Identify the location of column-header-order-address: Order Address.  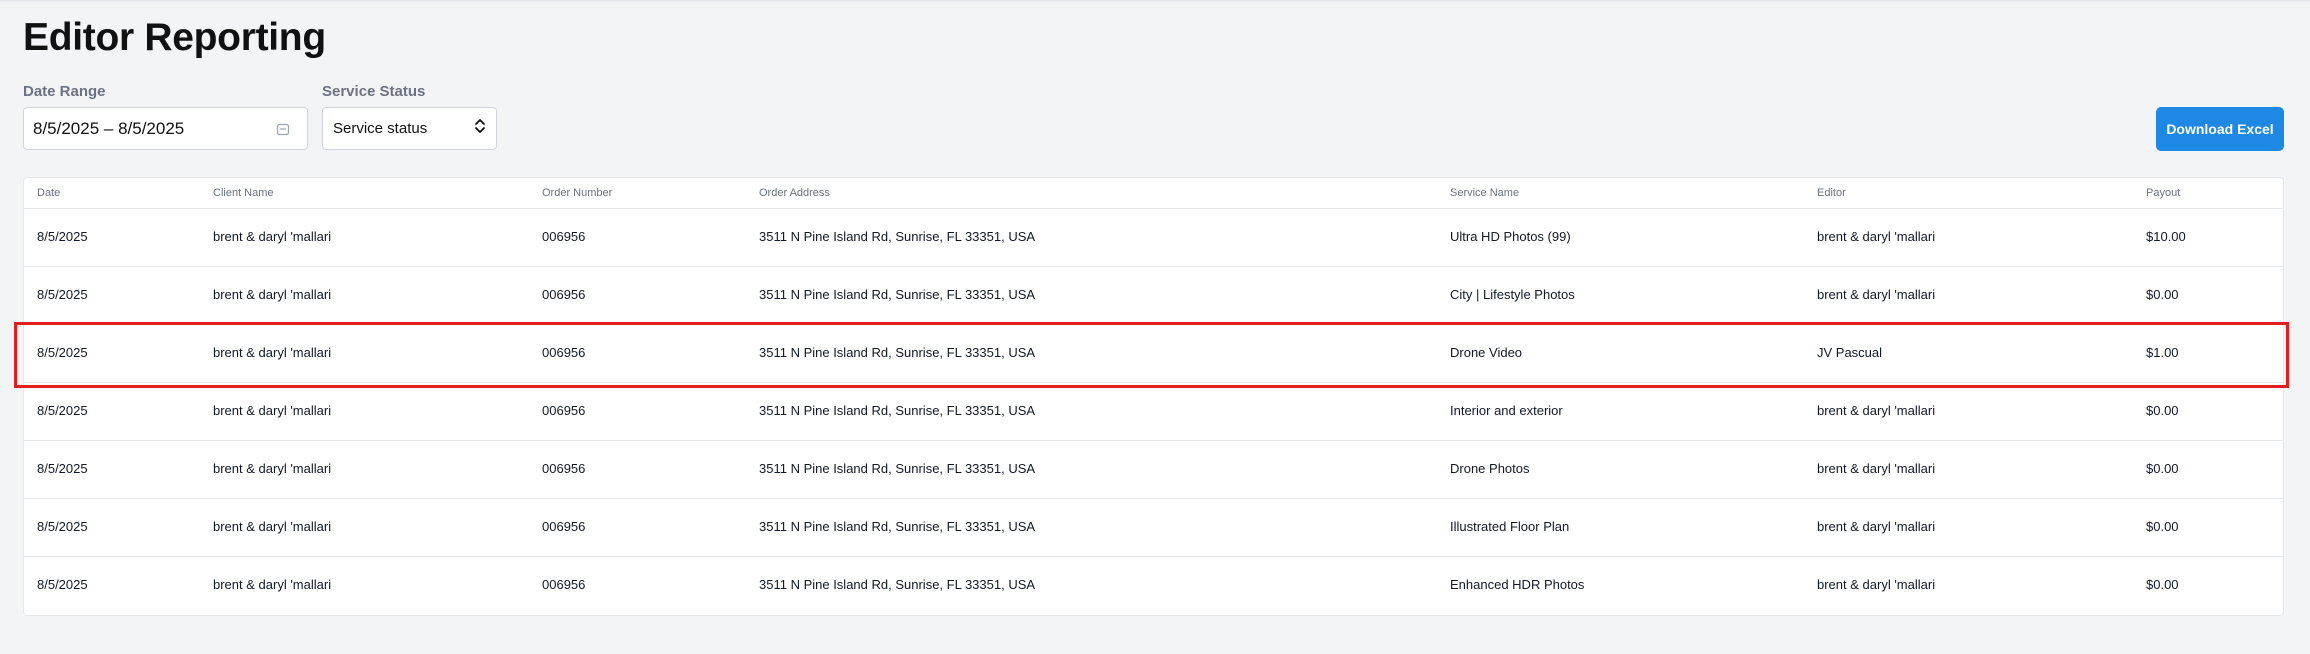
(794, 193).